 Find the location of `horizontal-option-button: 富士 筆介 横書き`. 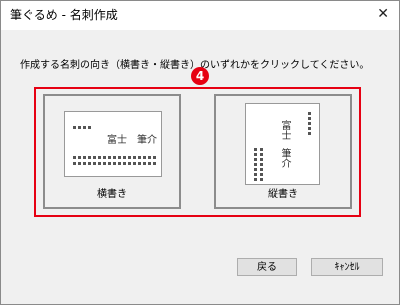

horizontal-option-button: 富士 筆介 横書き is located at coordinates (112, 151).